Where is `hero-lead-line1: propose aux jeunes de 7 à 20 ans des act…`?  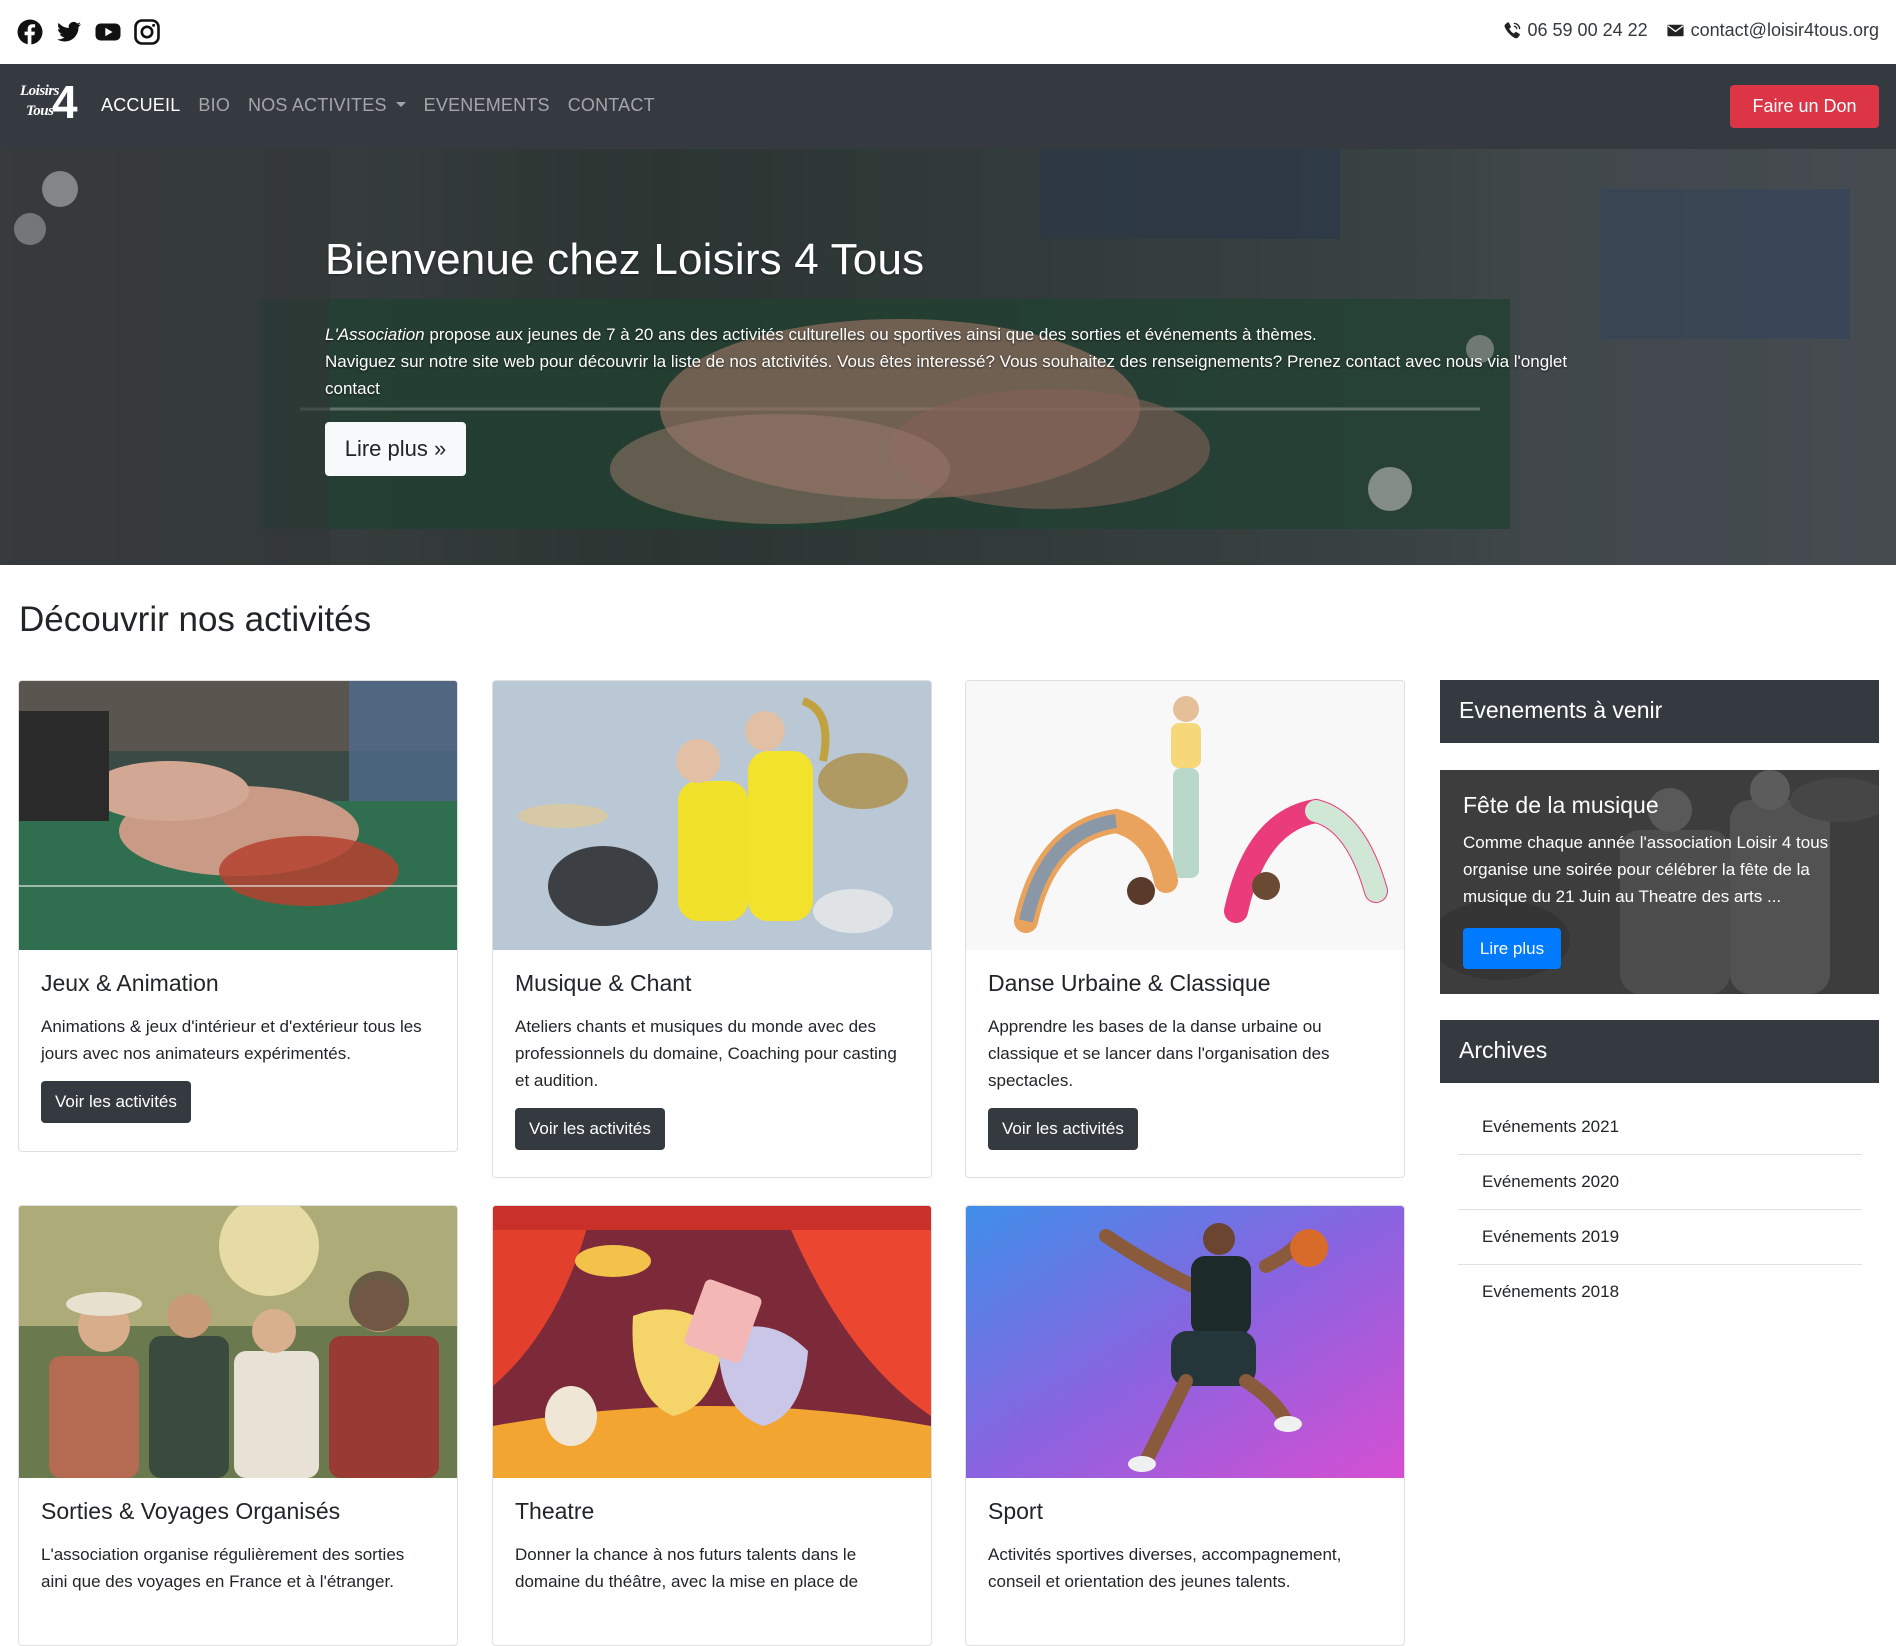 hero-lead-line1: propose aux jeunes de 7 à 20 ans des act… is located at coordinates (870, 334).